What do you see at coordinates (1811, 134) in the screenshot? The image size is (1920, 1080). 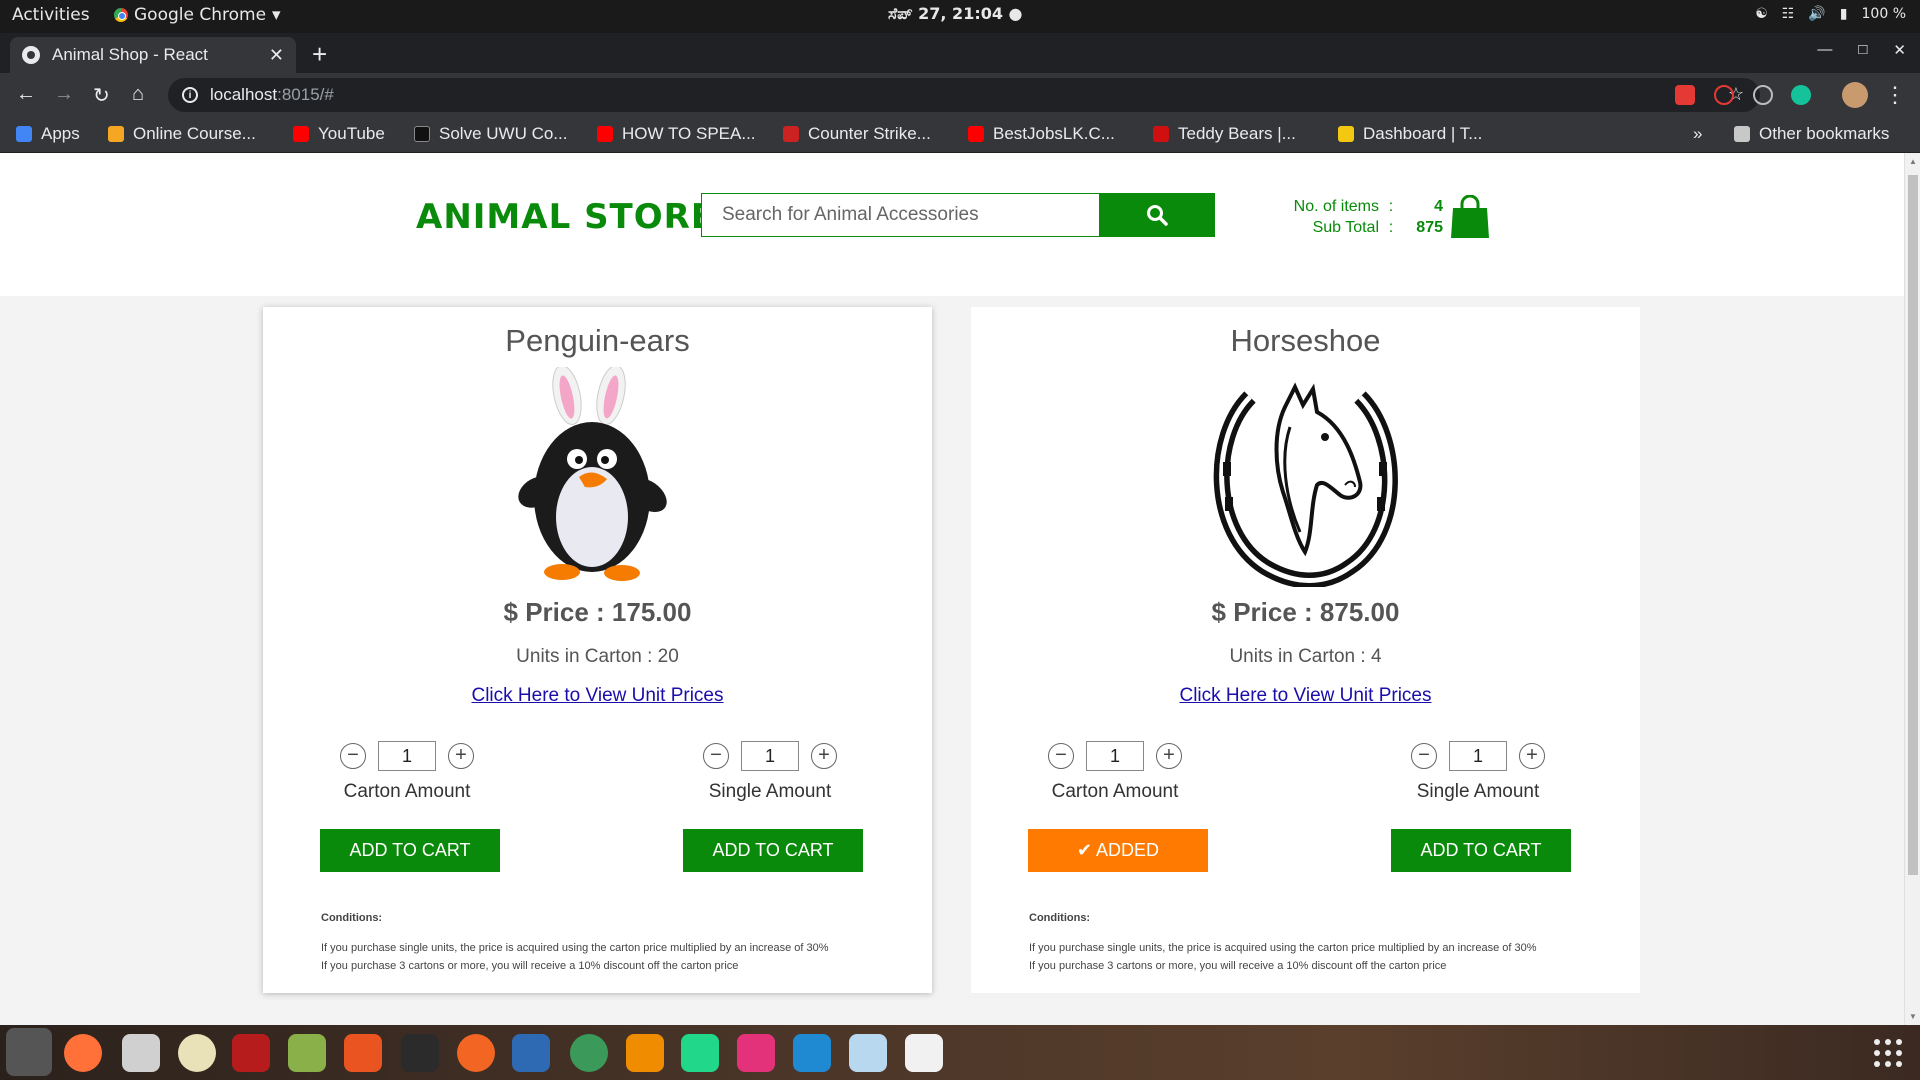 I see `other-bookmarks: Other bookmarks` at bounding box center [1811, 134].